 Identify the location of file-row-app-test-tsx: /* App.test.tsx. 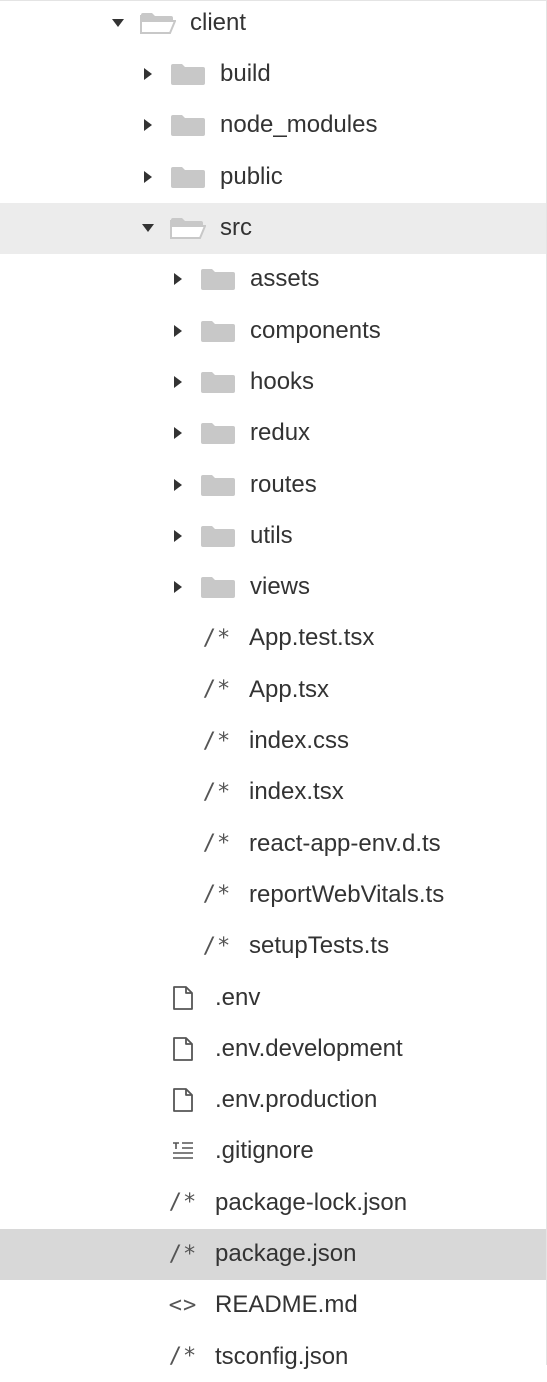
(273, 638).